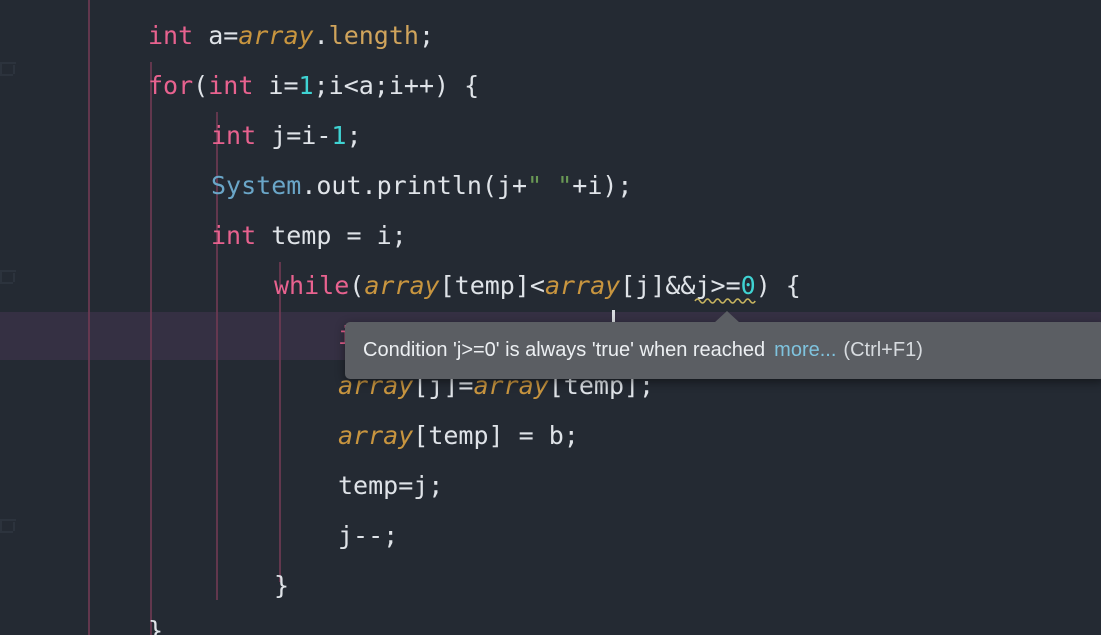 This screenshot has height=635, width=1101. What do you see at coordinates (276, 85) in the screenshot?
I see `token-identifier: i=` at bounding box center [276, 85].